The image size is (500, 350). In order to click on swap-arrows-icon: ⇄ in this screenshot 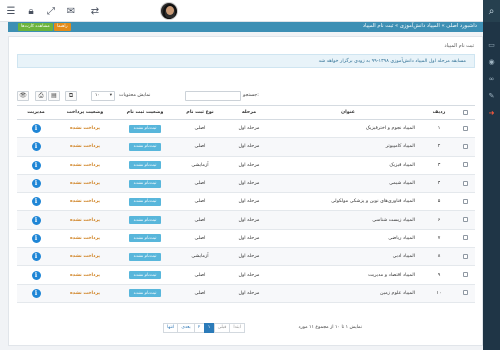, I will do `click(95, 11)`.